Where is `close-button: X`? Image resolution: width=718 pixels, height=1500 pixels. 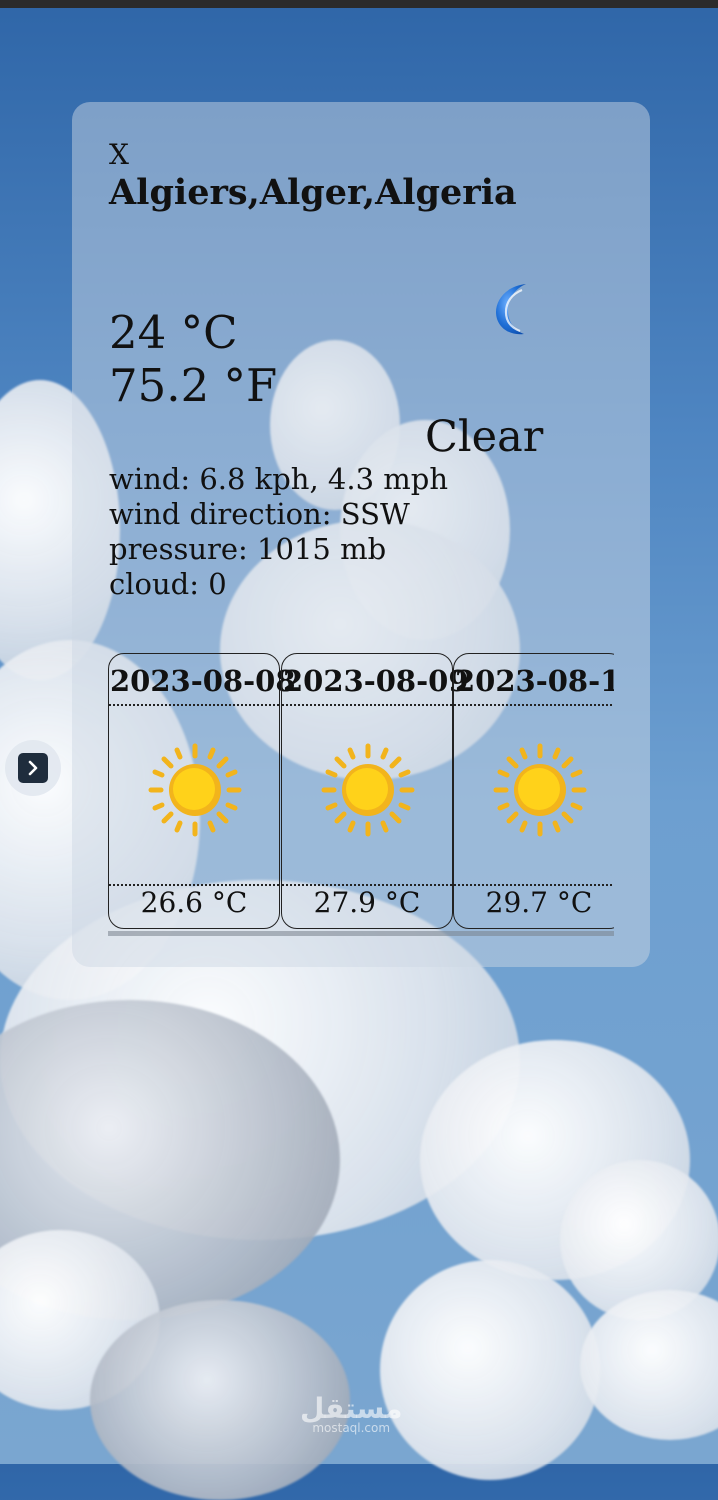
close-button: X is located at coordinates (119, 154).